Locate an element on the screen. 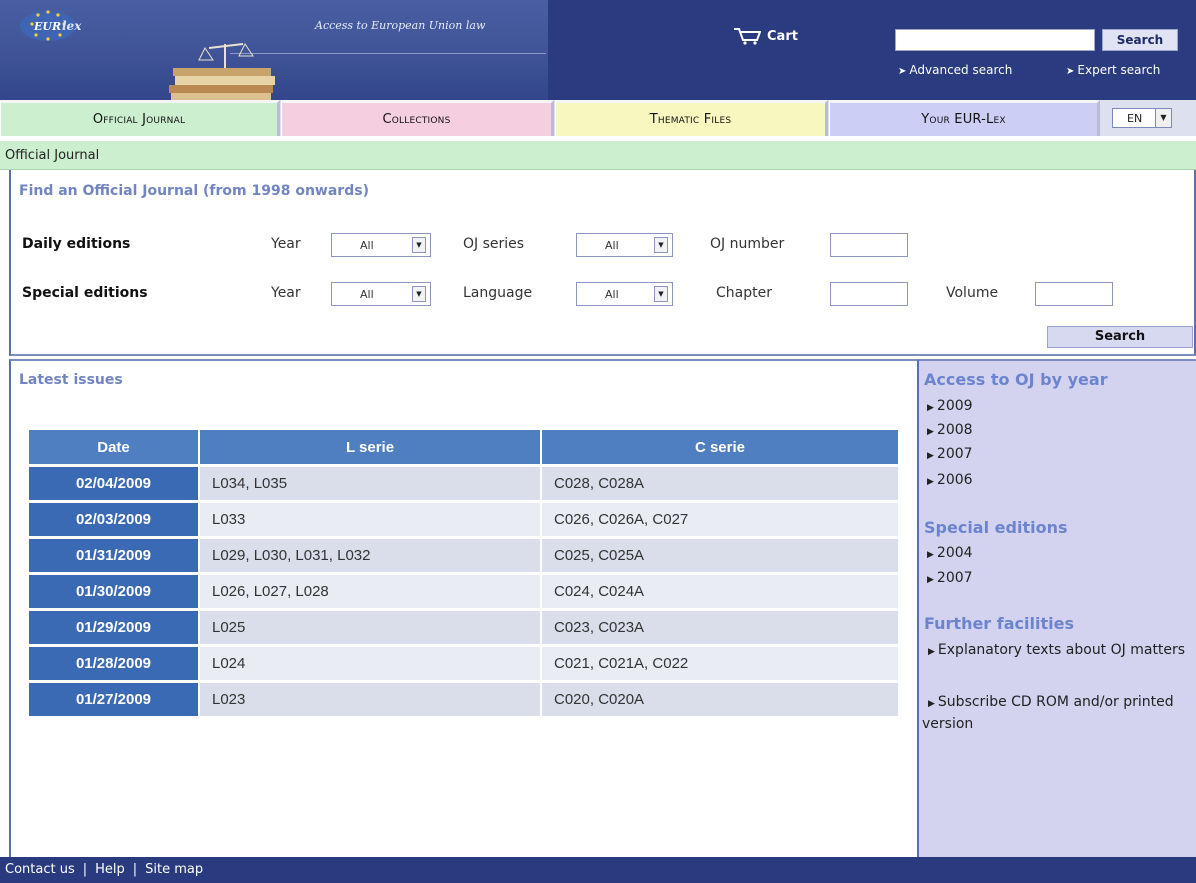  table-row: 02/03/2009 L033 C026, C026A, C027 is located at coordinates (463, 518).